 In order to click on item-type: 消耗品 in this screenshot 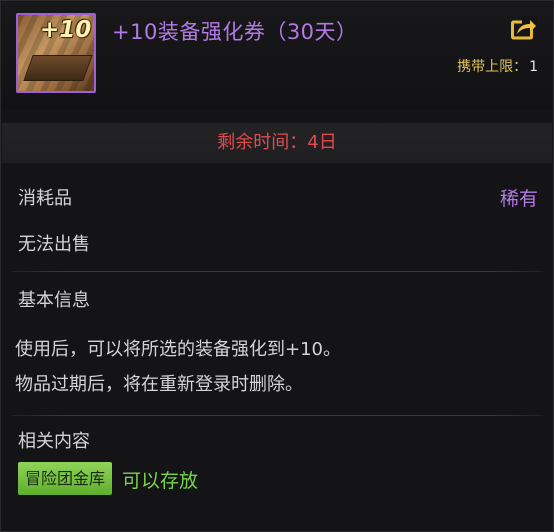, I will do `click(45, 198)`.